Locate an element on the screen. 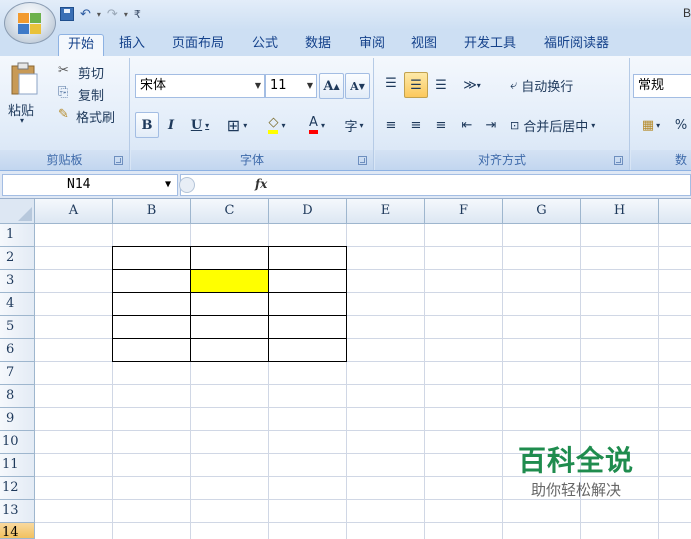  tab-developer: 开发工具 is located at coordinates (490, 45).